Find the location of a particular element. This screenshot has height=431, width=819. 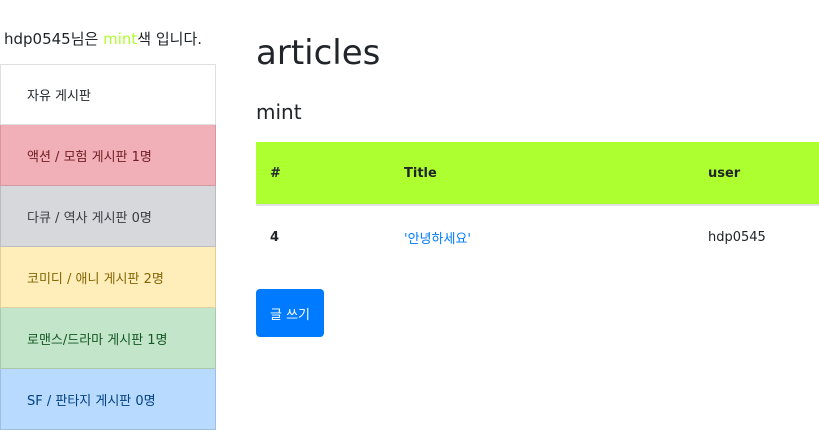

sidebar-item-free: 자유 게시판 is located at coordinates (108, 94).